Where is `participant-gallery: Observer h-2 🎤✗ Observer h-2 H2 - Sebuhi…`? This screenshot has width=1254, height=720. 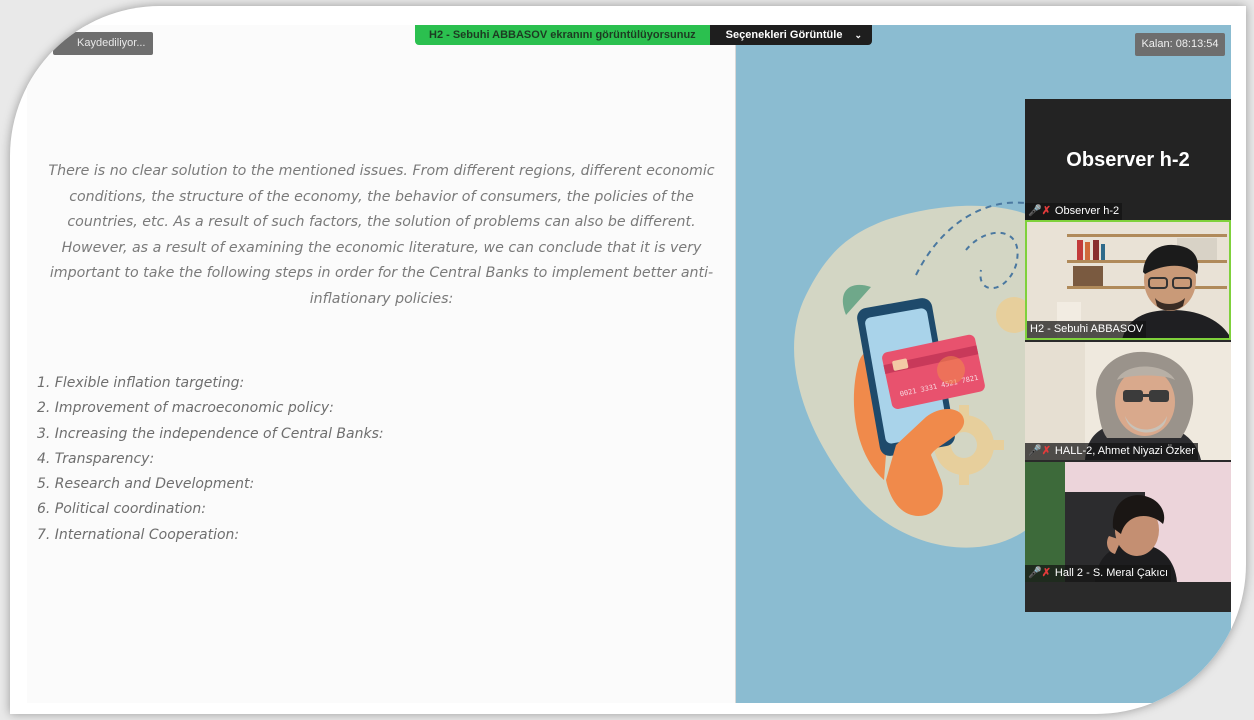 participant-gallery: Observer h-2 🎤✗ Observer h-2 H2 - Sebuhi… is located at coordinates (1128, 355).